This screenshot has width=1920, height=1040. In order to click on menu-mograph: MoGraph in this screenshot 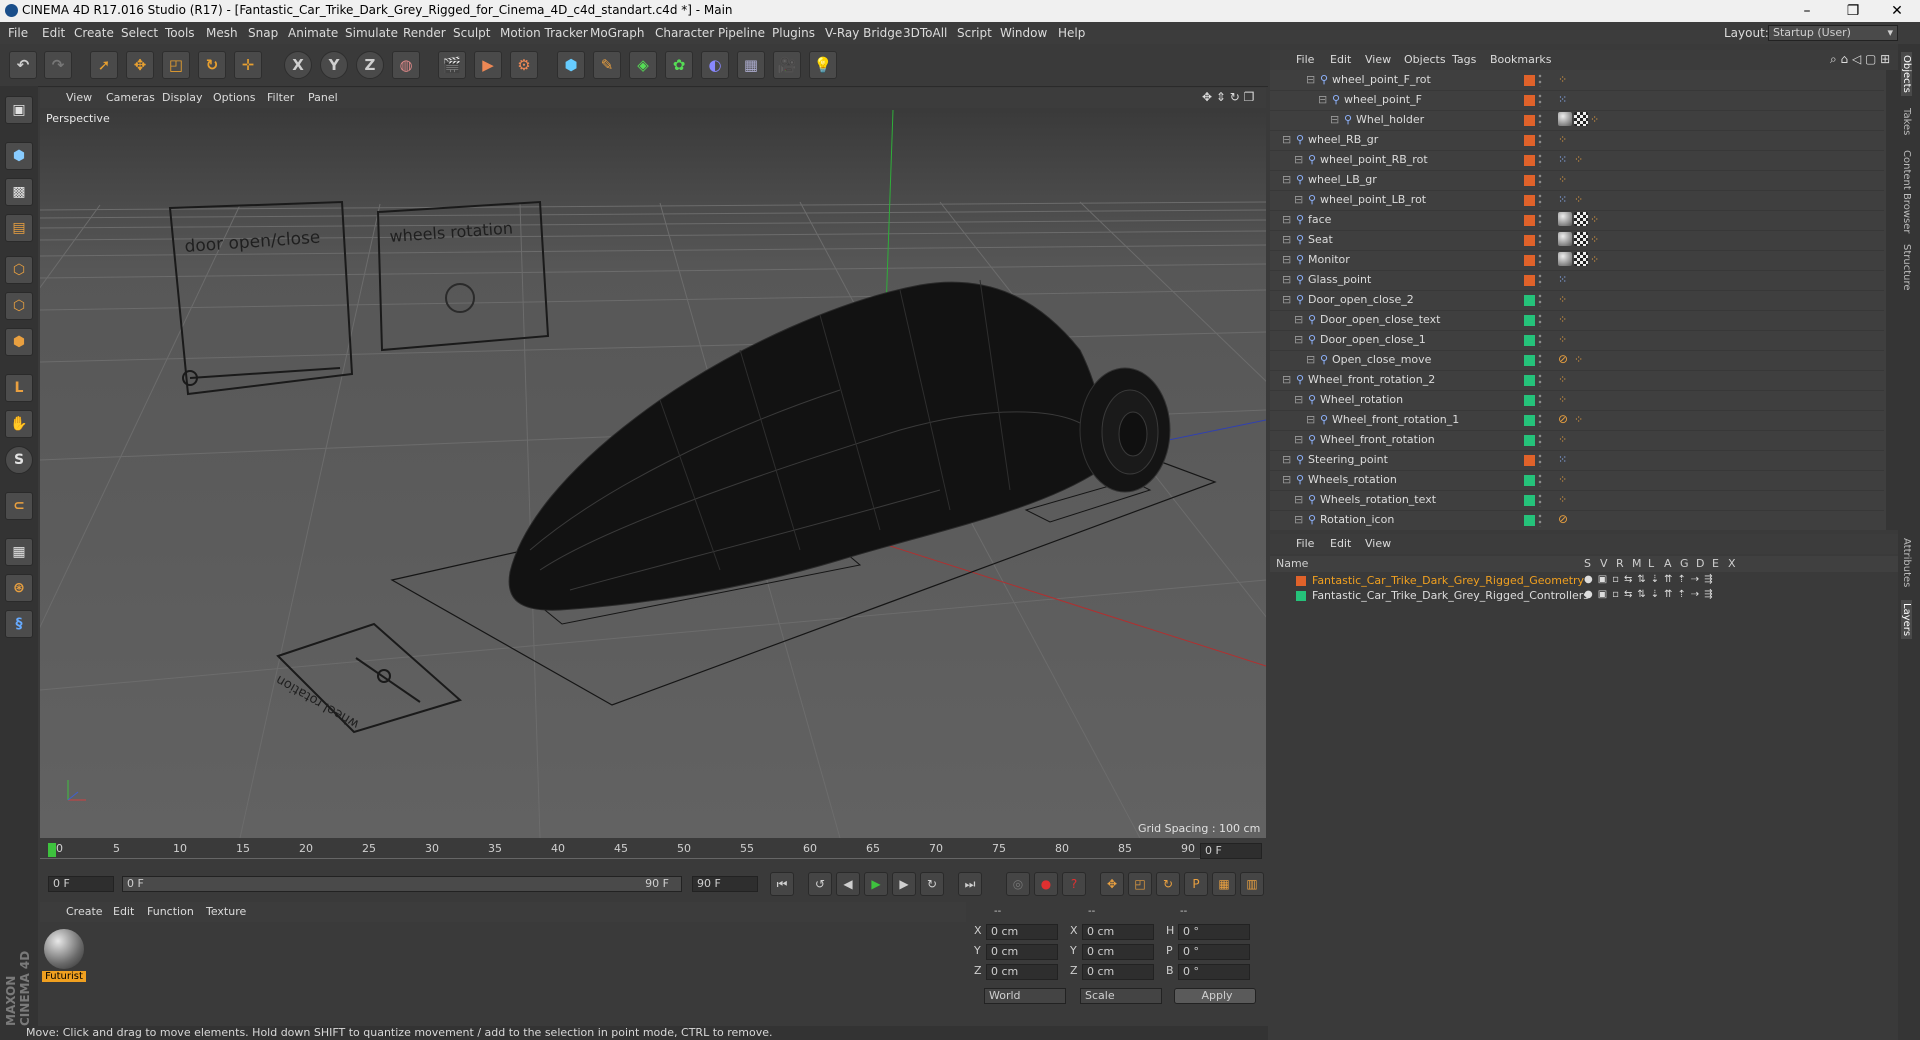, I will do `click(617, 33)`.